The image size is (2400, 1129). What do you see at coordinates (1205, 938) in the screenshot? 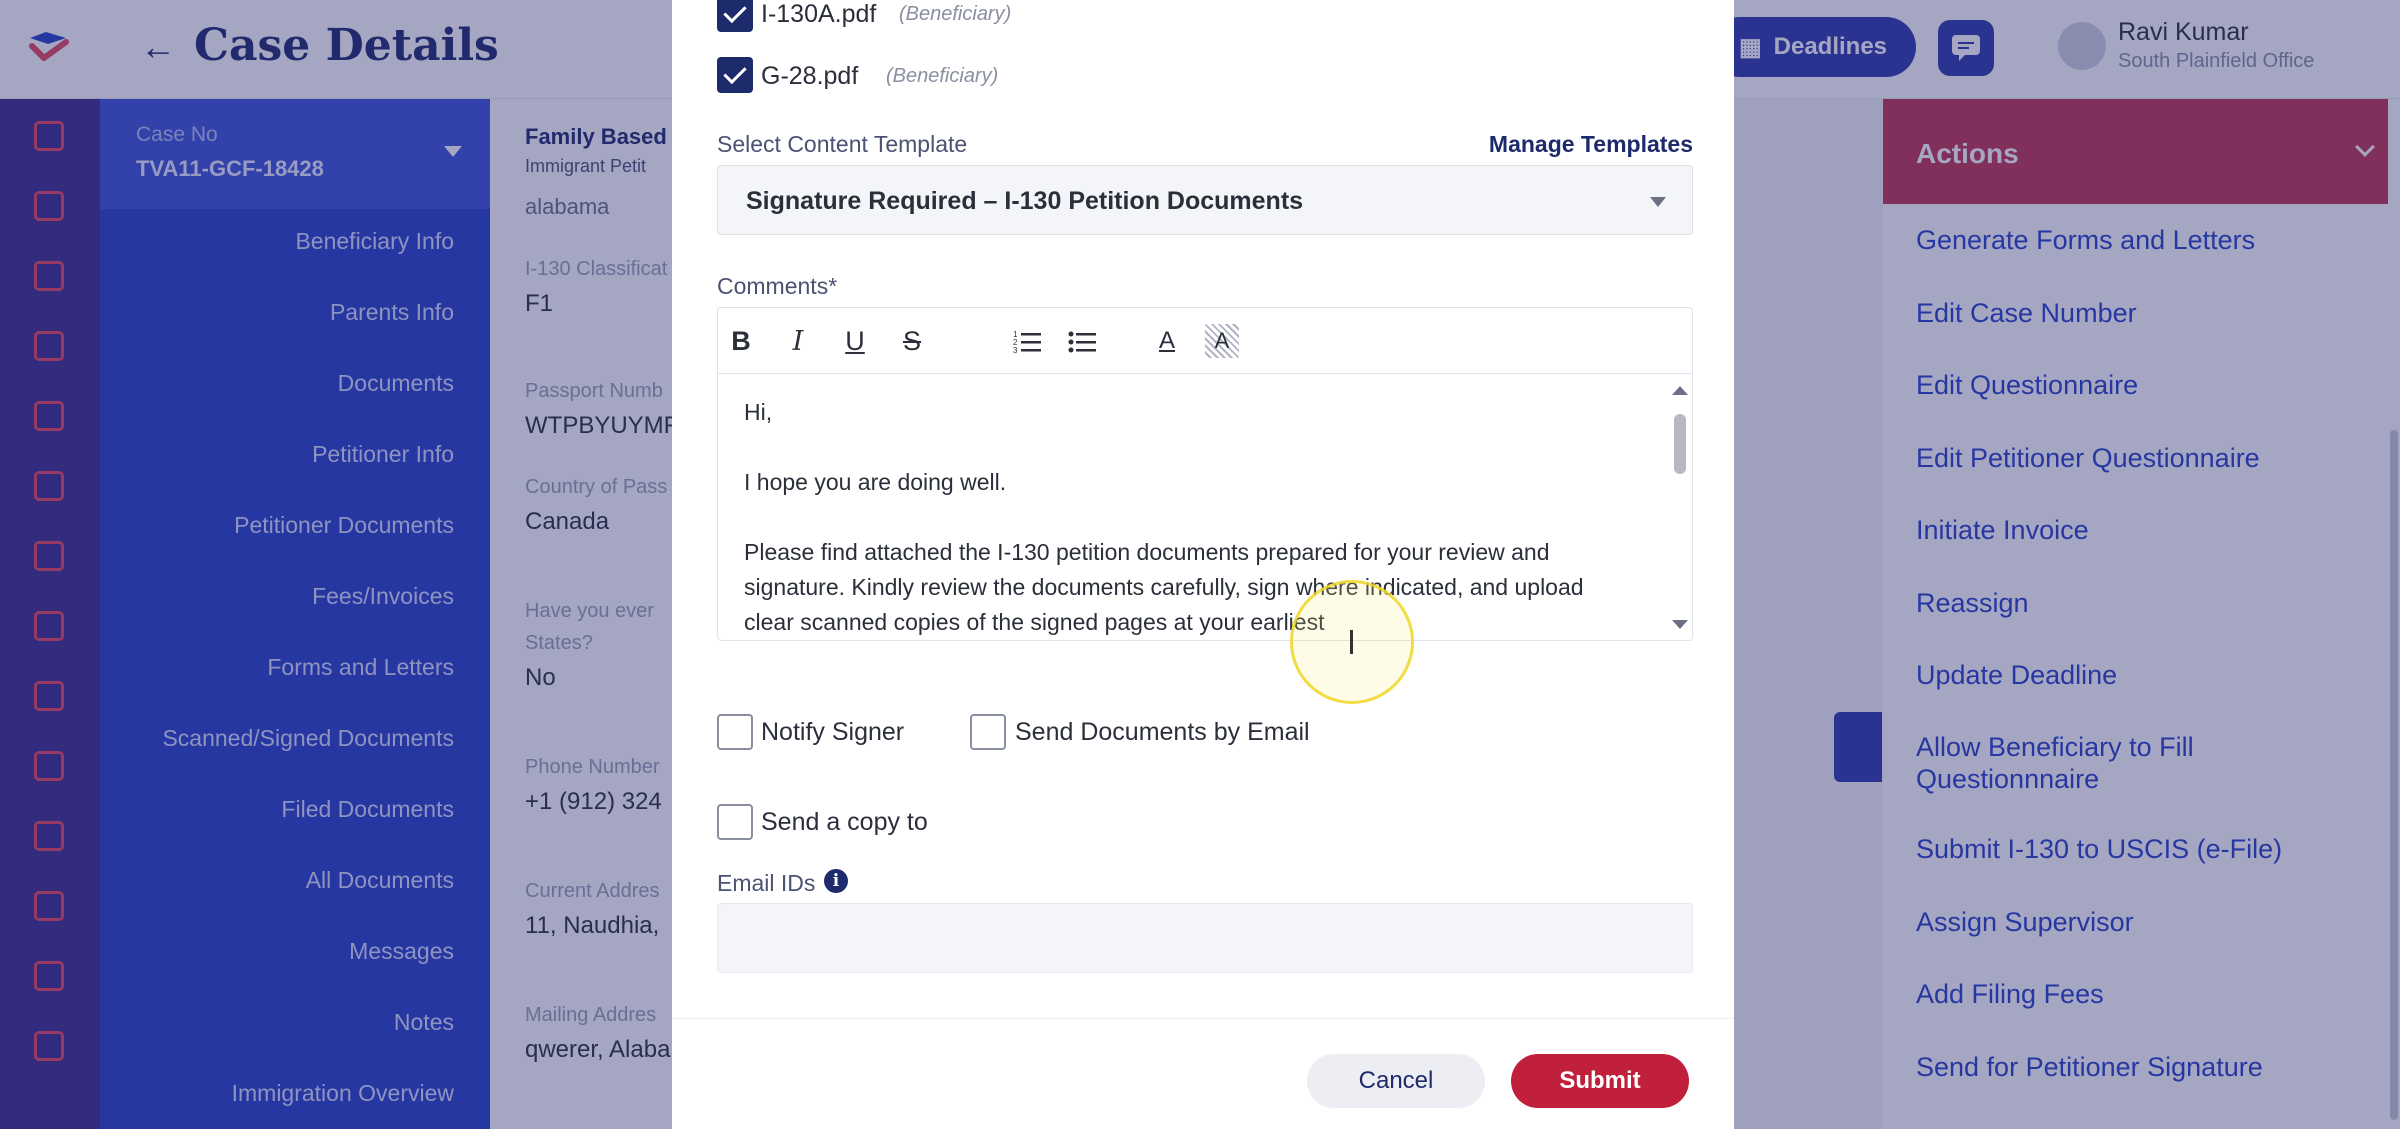
I see `email-ids-input` at bounding box center [1205, 938].